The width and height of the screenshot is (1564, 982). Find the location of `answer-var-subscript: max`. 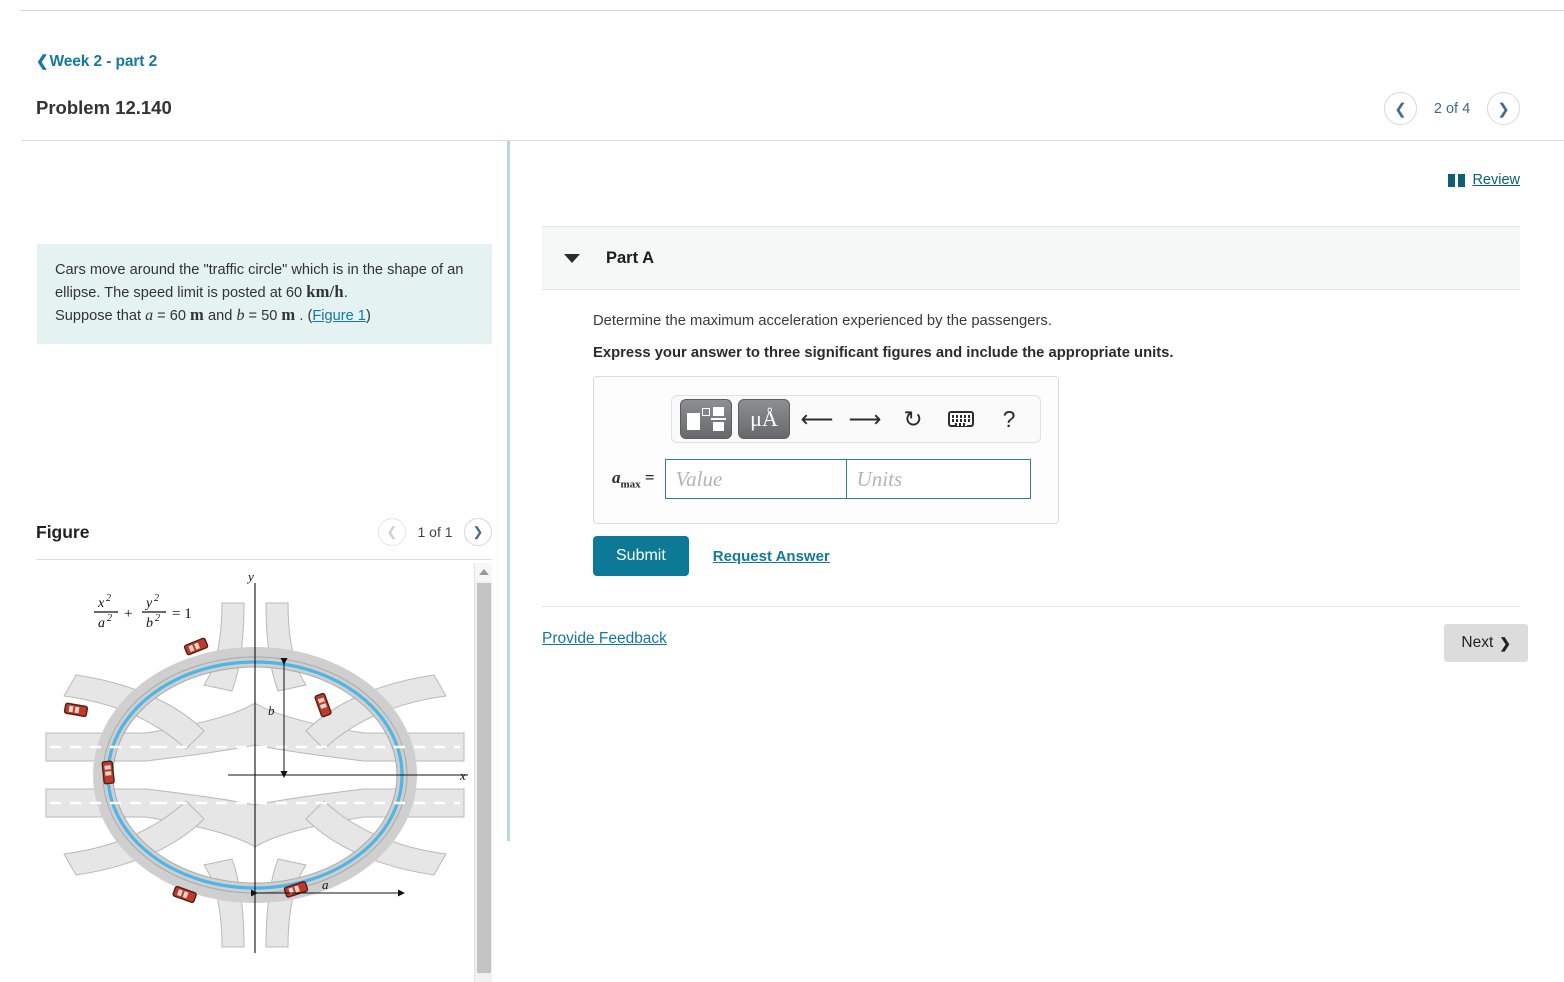

answer-var-subscript: max is located at coordinates (630, 484).